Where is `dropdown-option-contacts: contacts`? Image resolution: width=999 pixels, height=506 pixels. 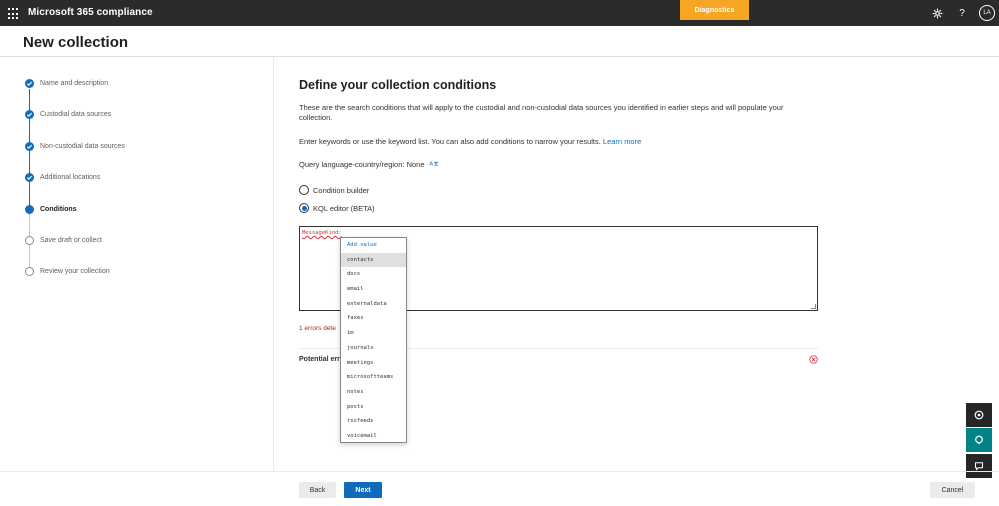 dropdown-option-contacts: contacts is located at coordinates (373, 260).